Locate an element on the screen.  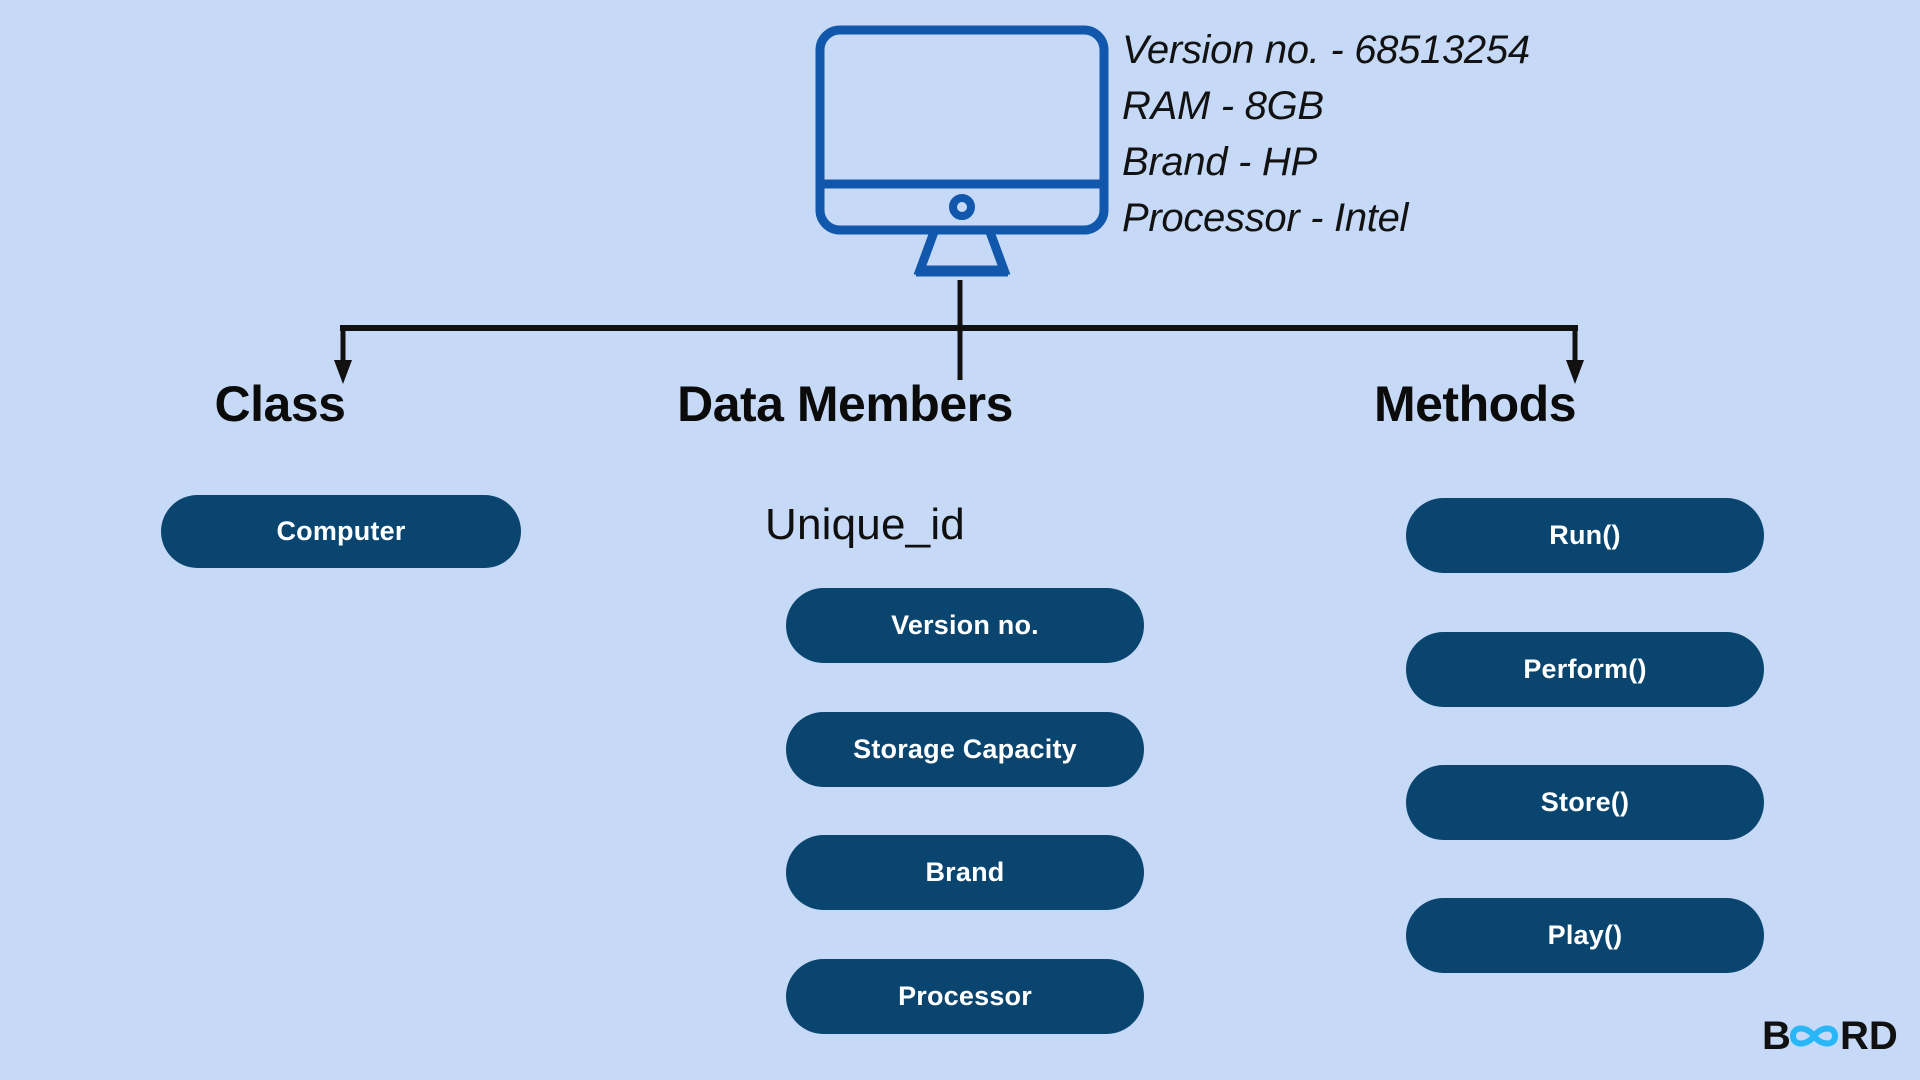
board-logo: B RD is located at coordinates (1832, 1036).